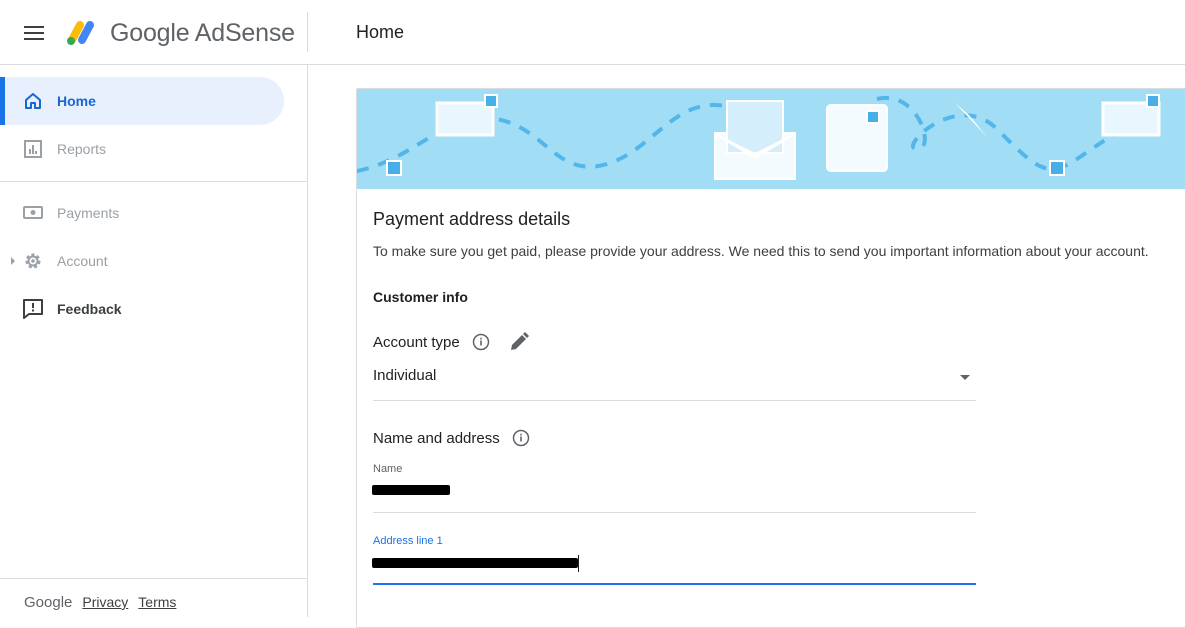  What do you see at coordinates (89, 309) in the screenshot?
I see `sidebar-item-label: Feedback` at bounding box center [89, 309].